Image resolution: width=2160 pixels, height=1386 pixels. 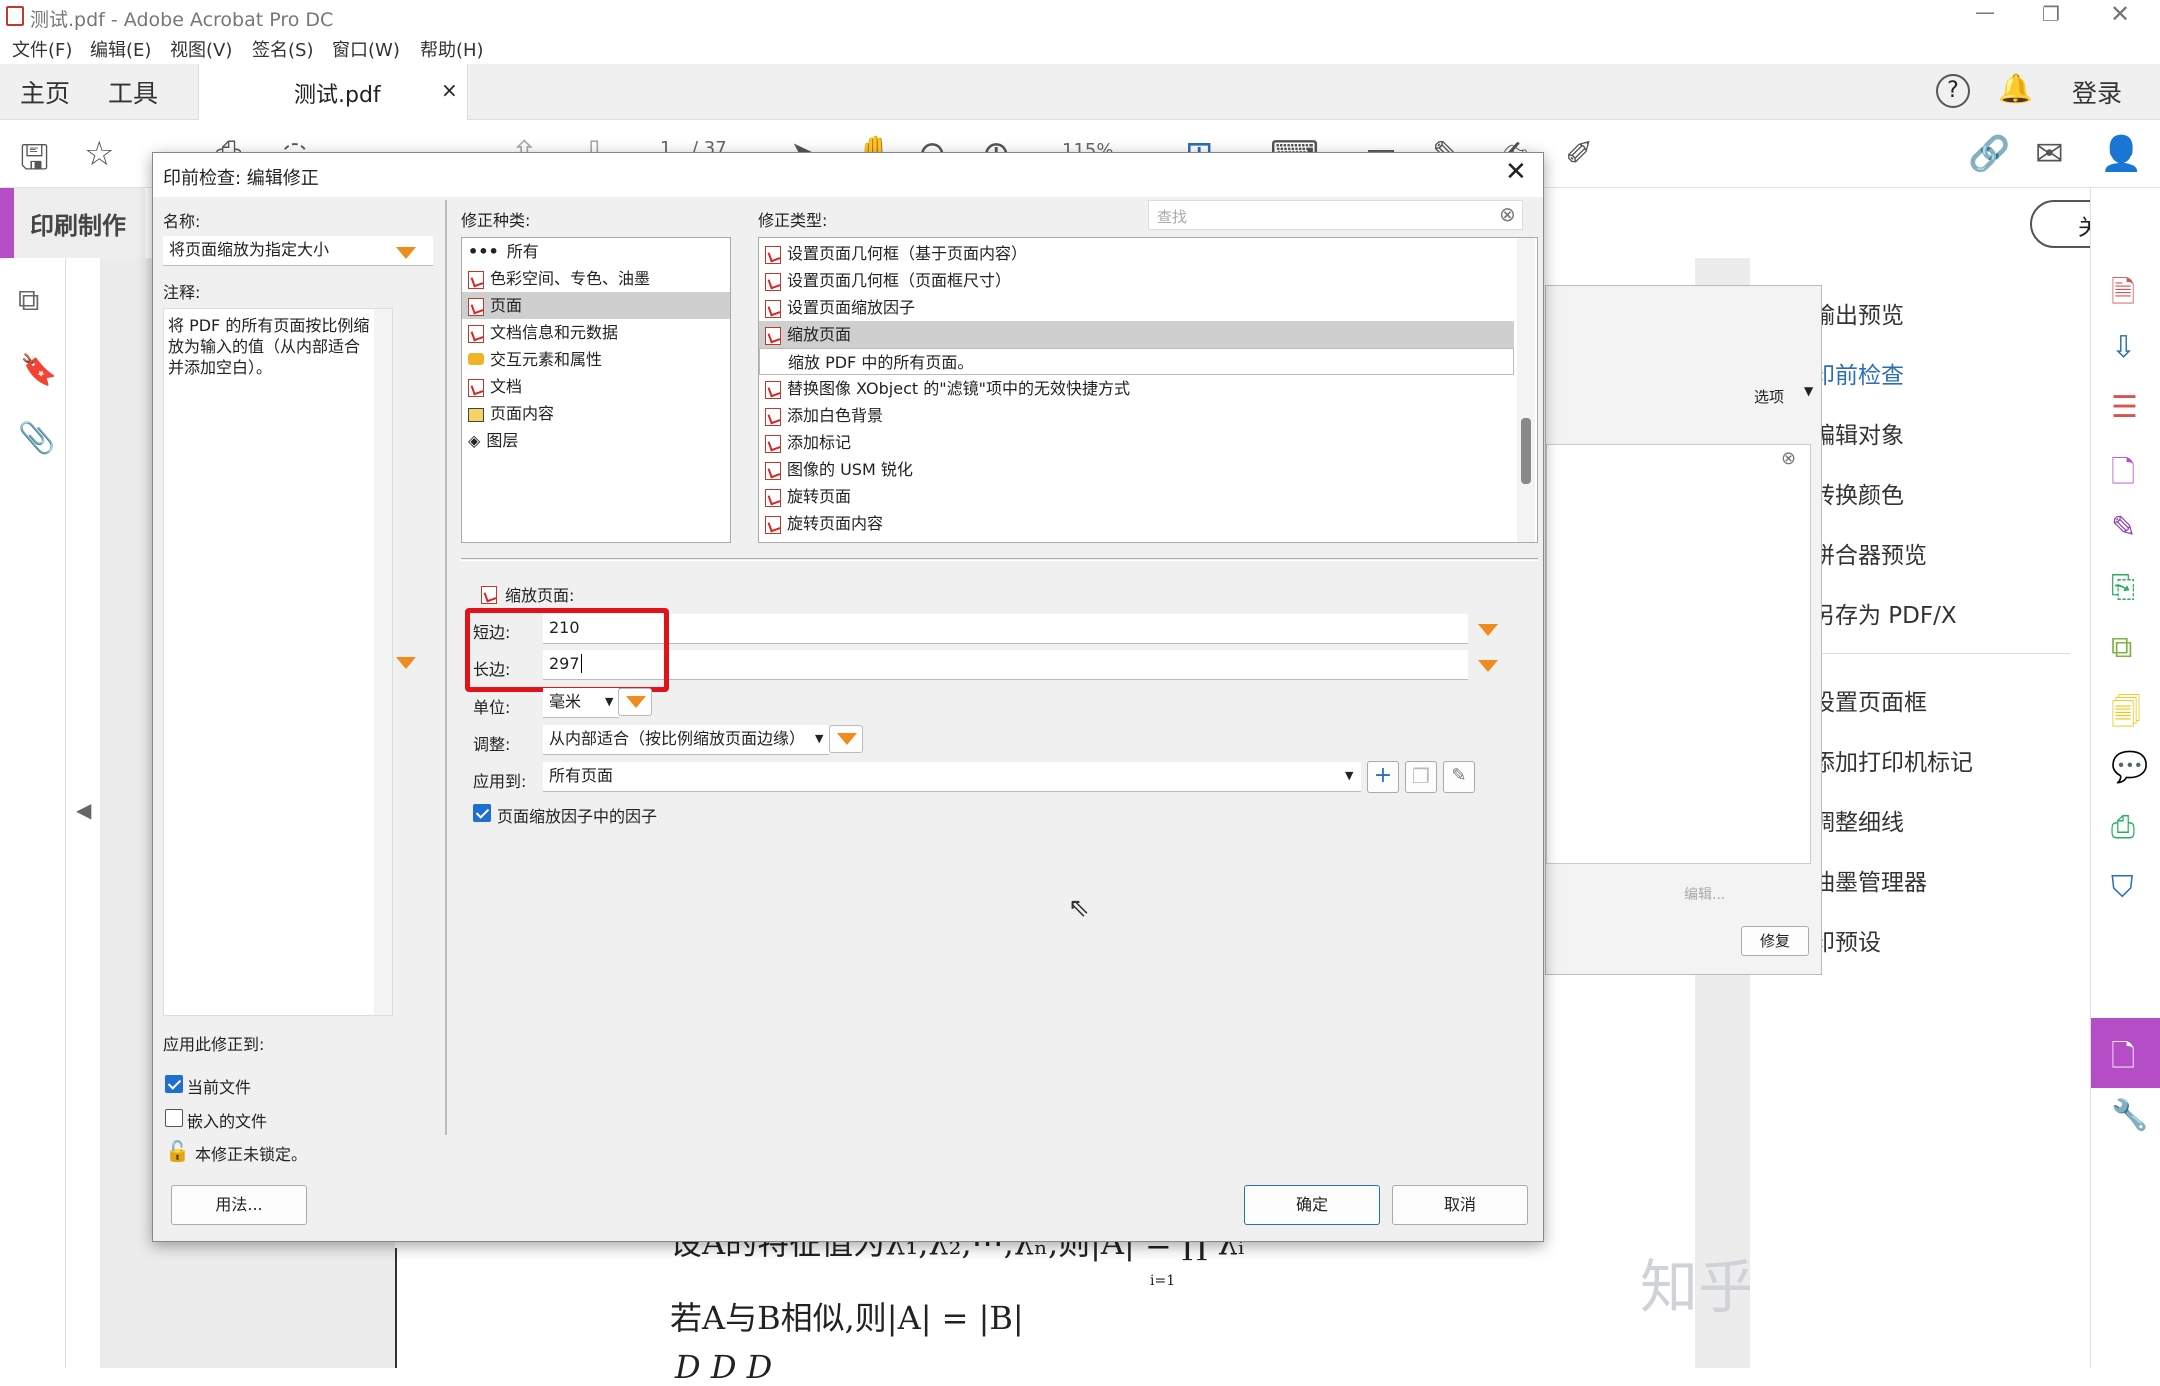 I want to click on more-tools-icon: 🔧, so click(x=2129, y=1115).